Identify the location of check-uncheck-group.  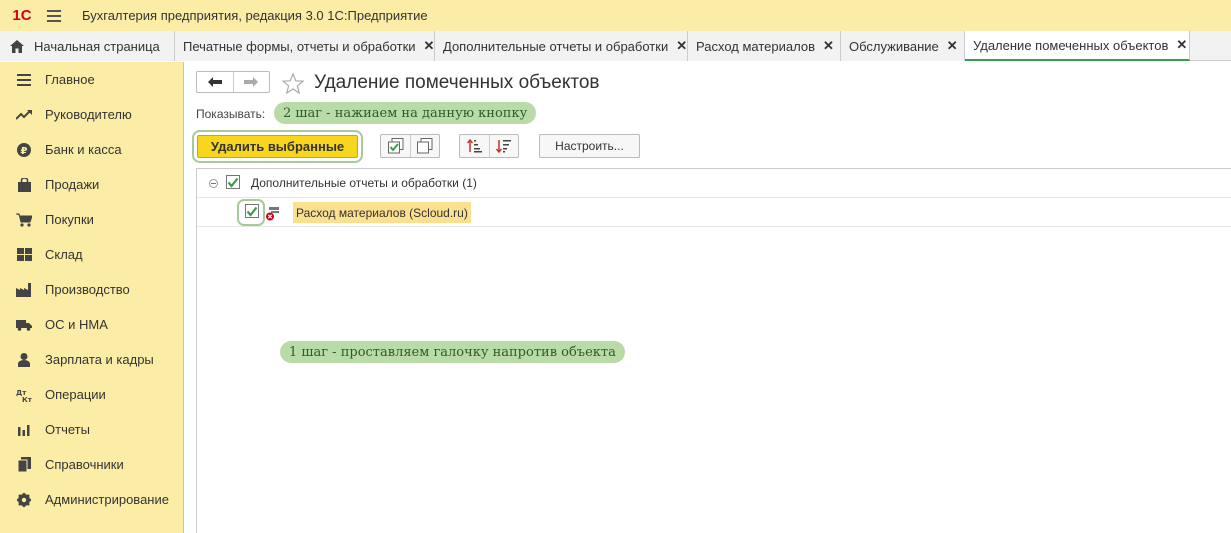
(410, 146).